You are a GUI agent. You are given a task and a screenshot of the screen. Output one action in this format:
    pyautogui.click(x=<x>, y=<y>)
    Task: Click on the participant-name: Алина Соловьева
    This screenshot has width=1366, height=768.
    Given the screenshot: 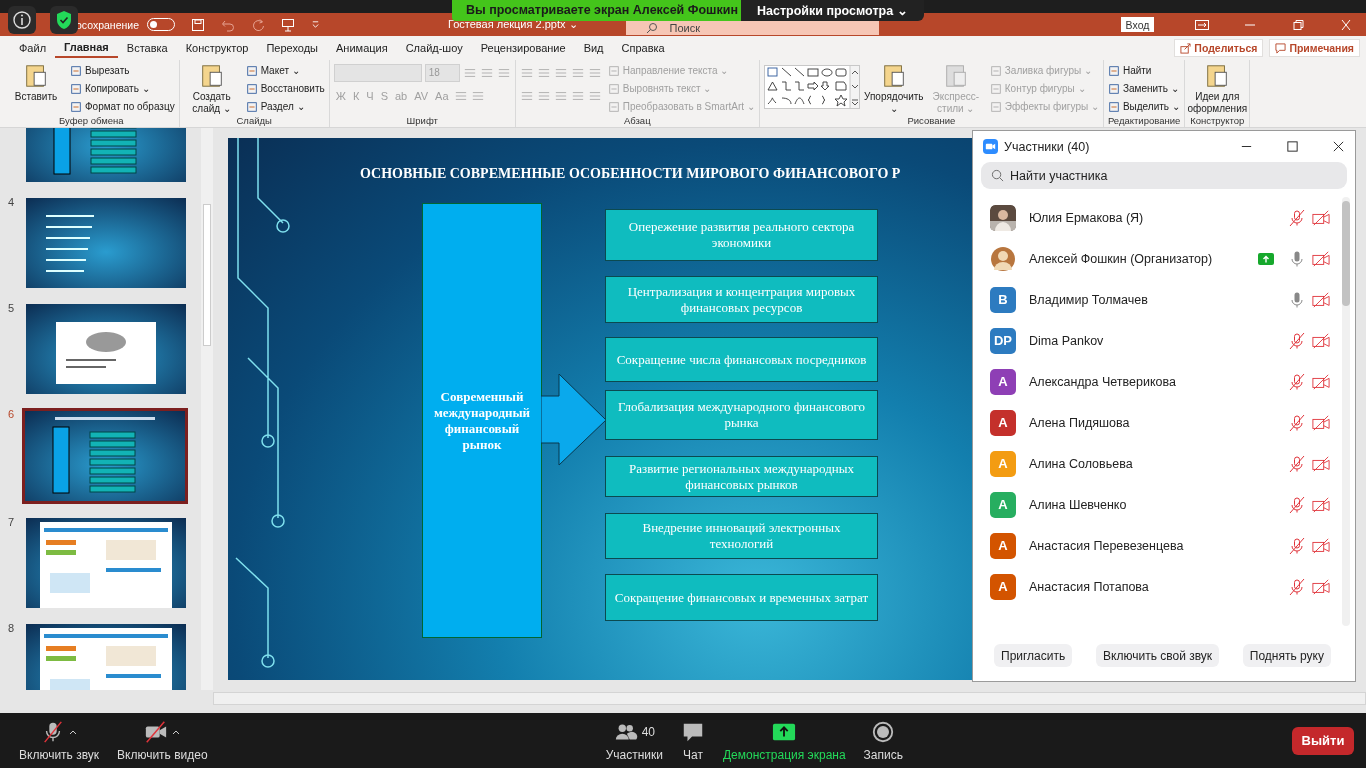 What is the action you would take?
    pyautogui.click(x=1081, y=463)
    